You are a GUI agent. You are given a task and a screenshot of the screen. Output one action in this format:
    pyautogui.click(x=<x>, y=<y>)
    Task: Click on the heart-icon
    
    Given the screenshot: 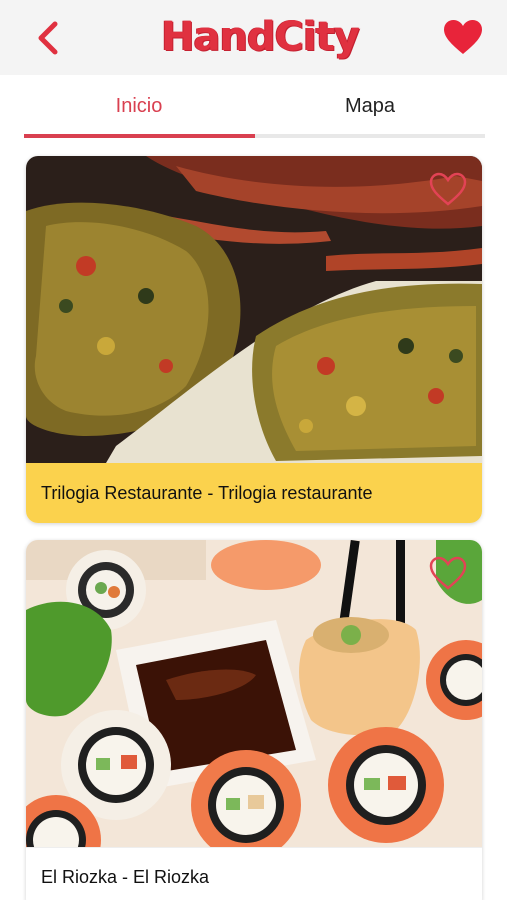 What is the action you would take?
    pyautogui.click(x=463, y=37)
    